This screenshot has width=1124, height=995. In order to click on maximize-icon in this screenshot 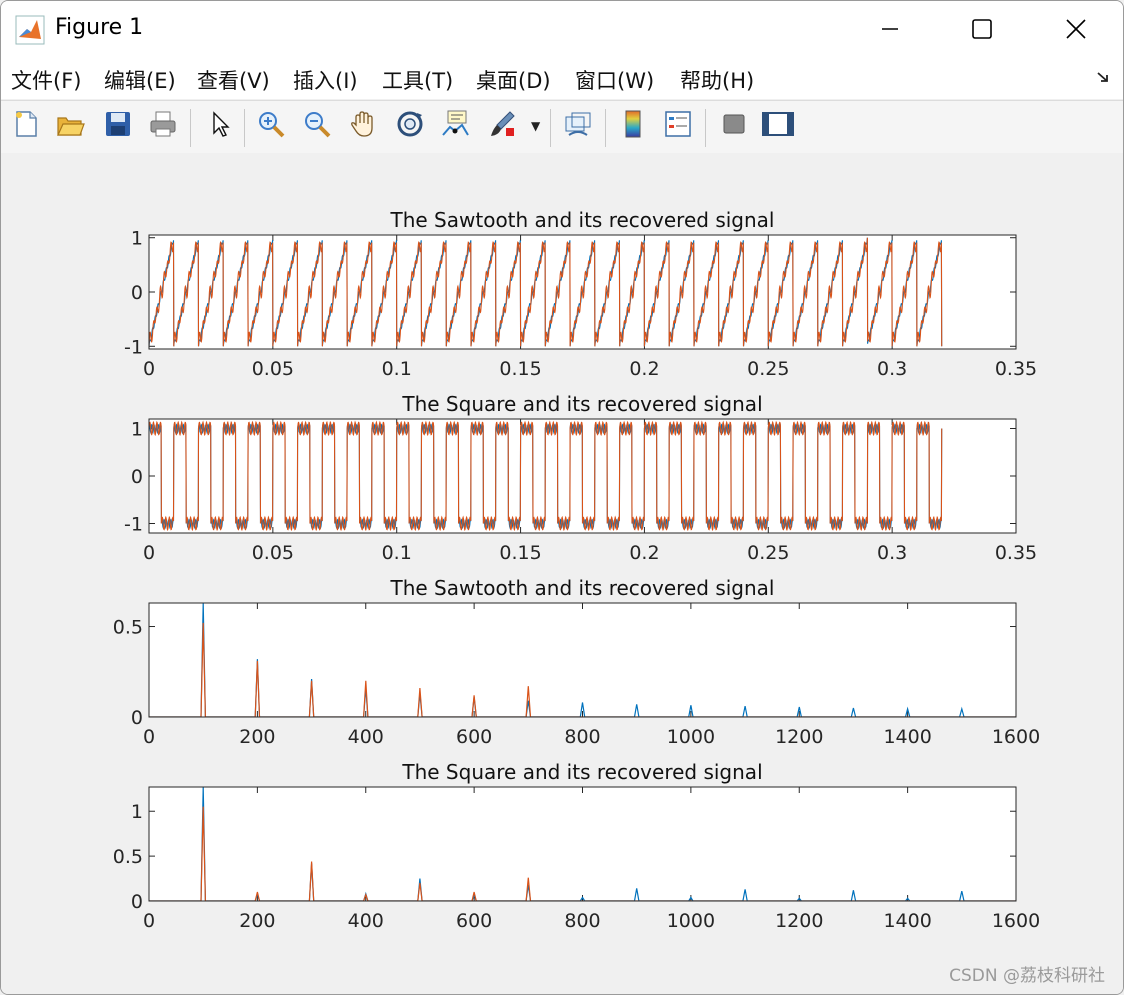, I will do `click(982, 31)`.